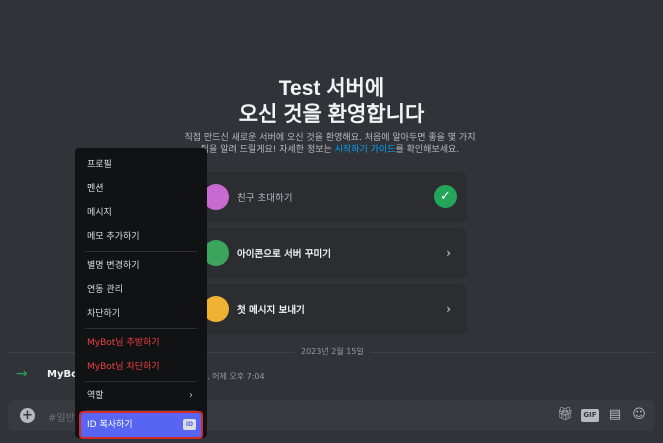  I want to click on welcome-desc-part2: 를 확인해보세요., so click(427, 150).